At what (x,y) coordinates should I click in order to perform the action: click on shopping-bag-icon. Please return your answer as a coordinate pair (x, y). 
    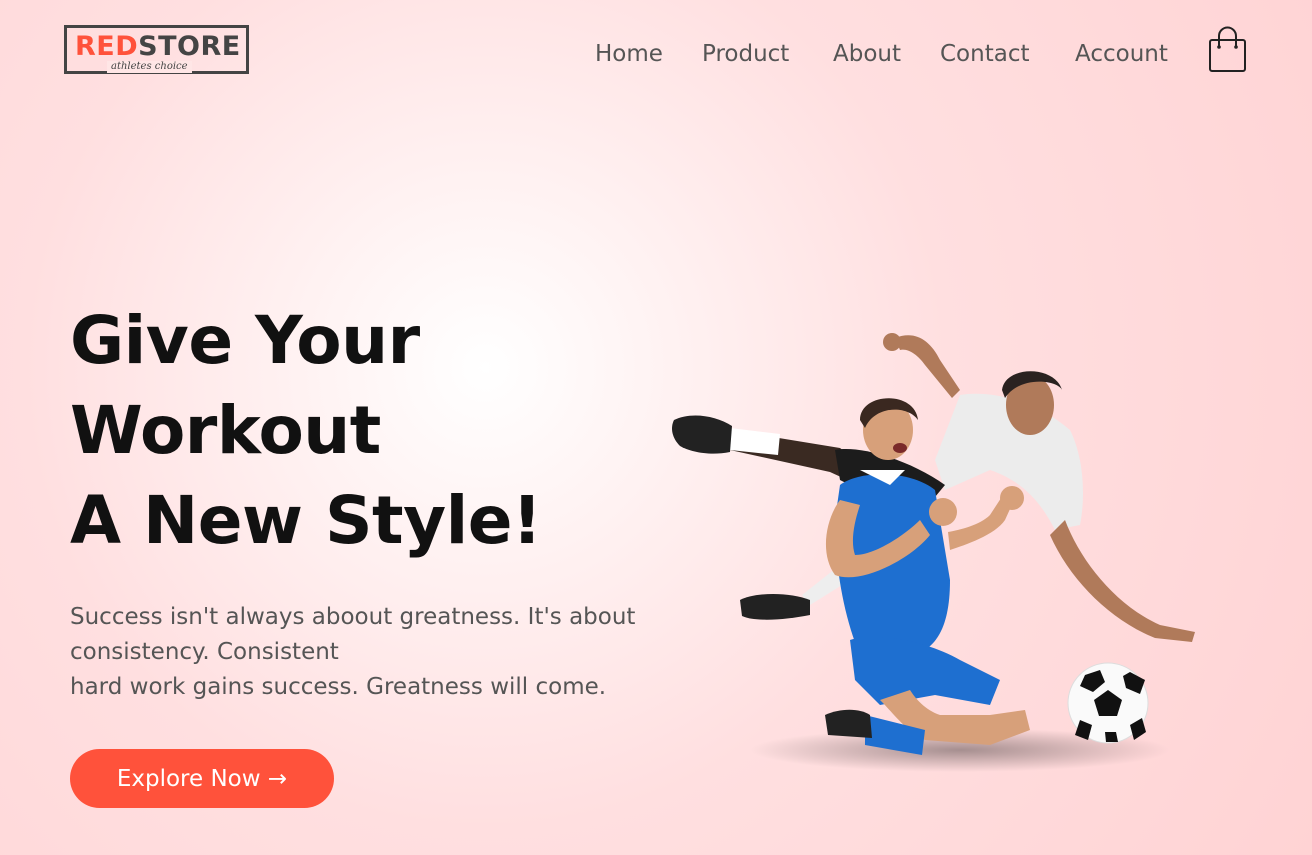
    Looking at the image, I should click on (1228, 50).